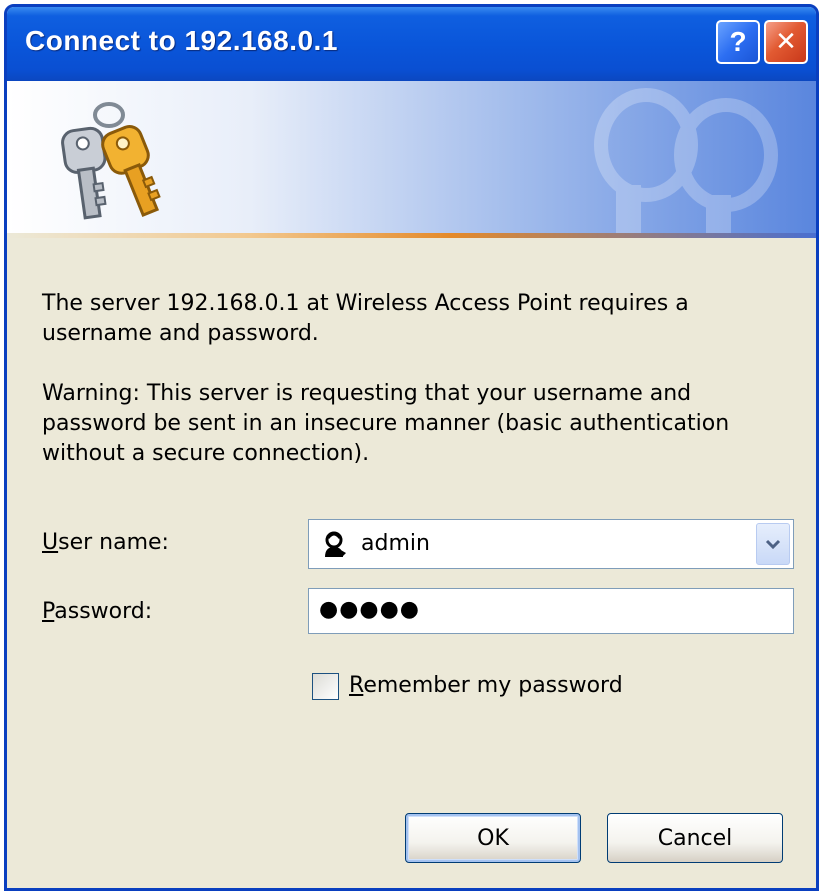 The image size is (823, 895). I want to click on chevron-down-icon, so click(773, 544).